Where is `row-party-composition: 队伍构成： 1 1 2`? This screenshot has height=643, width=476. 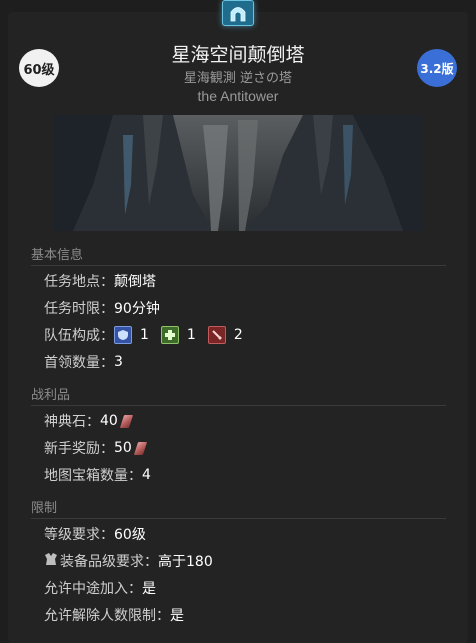 row-party-composition: 队伍构成： 1 1 2 is located at coordinates (149, 335).